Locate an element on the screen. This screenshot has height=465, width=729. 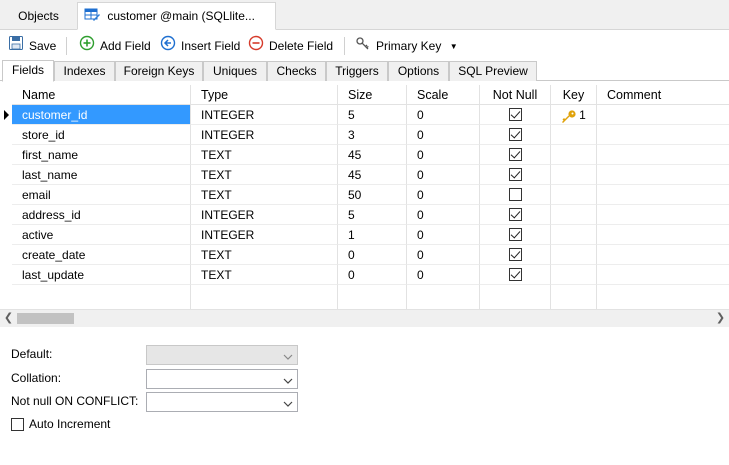
table-row: last_name TEXT 45 0 is located at coordinates (364, 175).